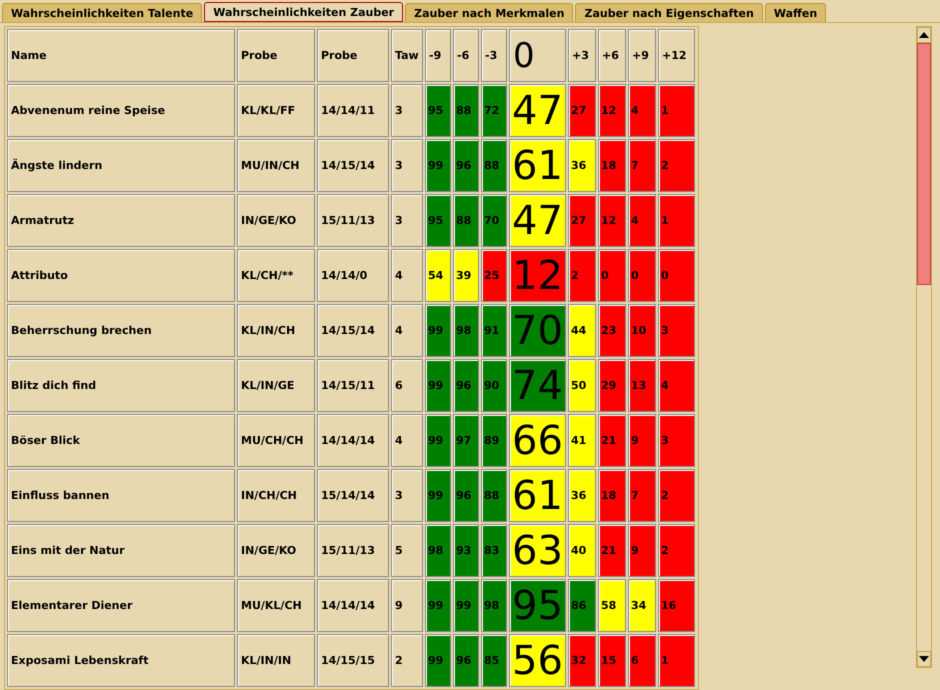  What do you see at coordinates (407, 660) in the screenshot?
I see `table-cell: 2` at bounding box center [407, 660].